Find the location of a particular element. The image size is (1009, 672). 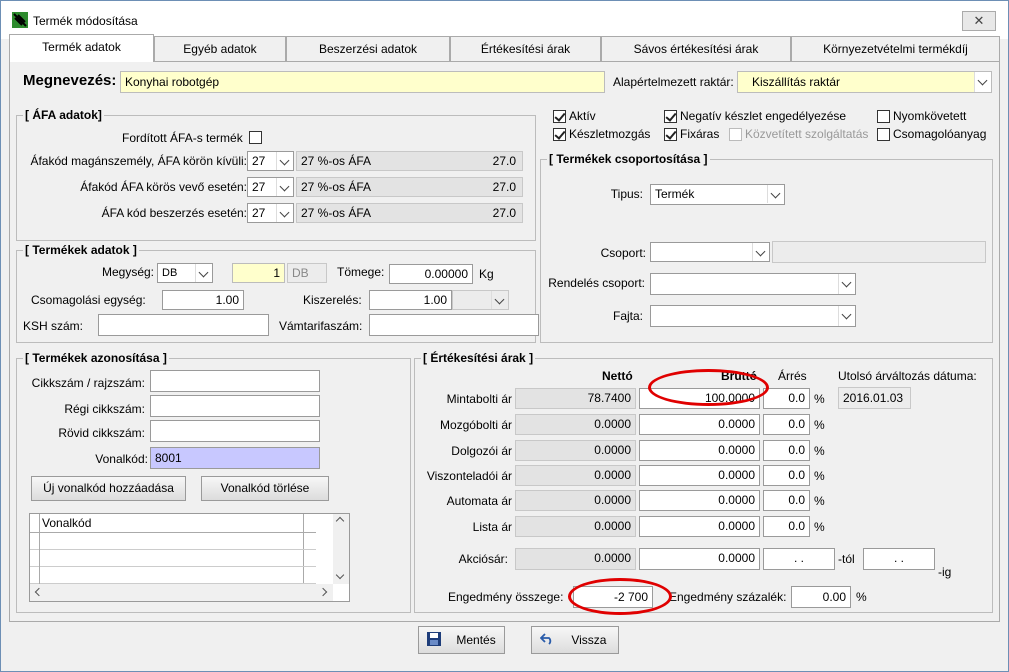

add-barcode-button: Új vonalkód hozzáadása is located at coordinates (108, 488).